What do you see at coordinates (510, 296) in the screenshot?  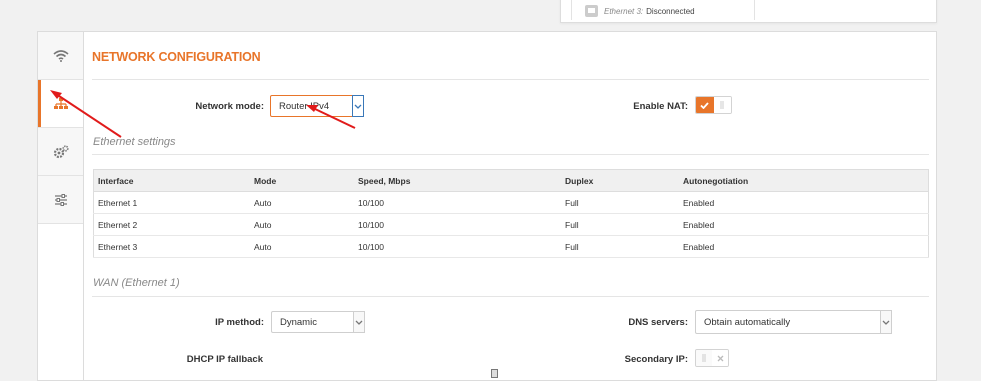 I see `wan-divider` at bounding box center [510, 296].